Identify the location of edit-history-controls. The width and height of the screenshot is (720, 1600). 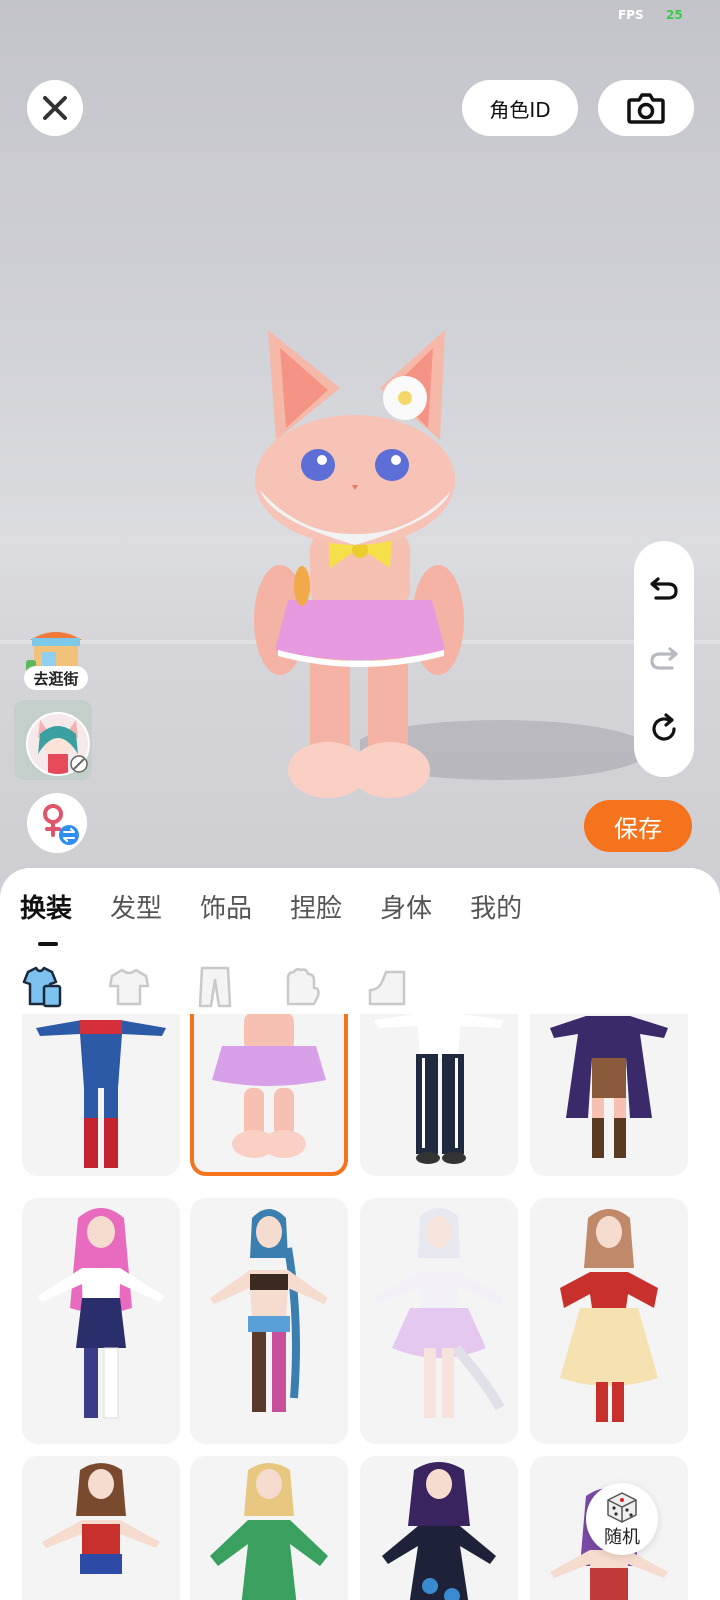
(664, 659).